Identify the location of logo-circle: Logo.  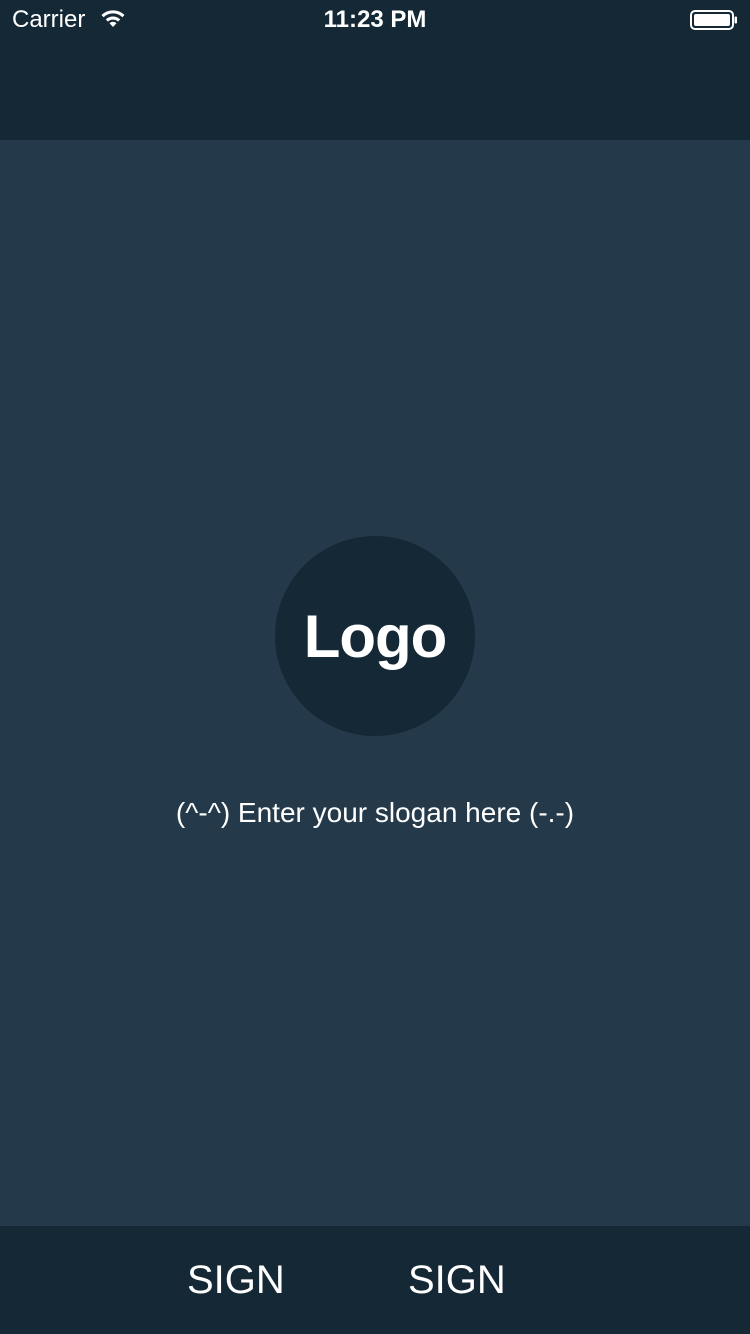
(375, 636).